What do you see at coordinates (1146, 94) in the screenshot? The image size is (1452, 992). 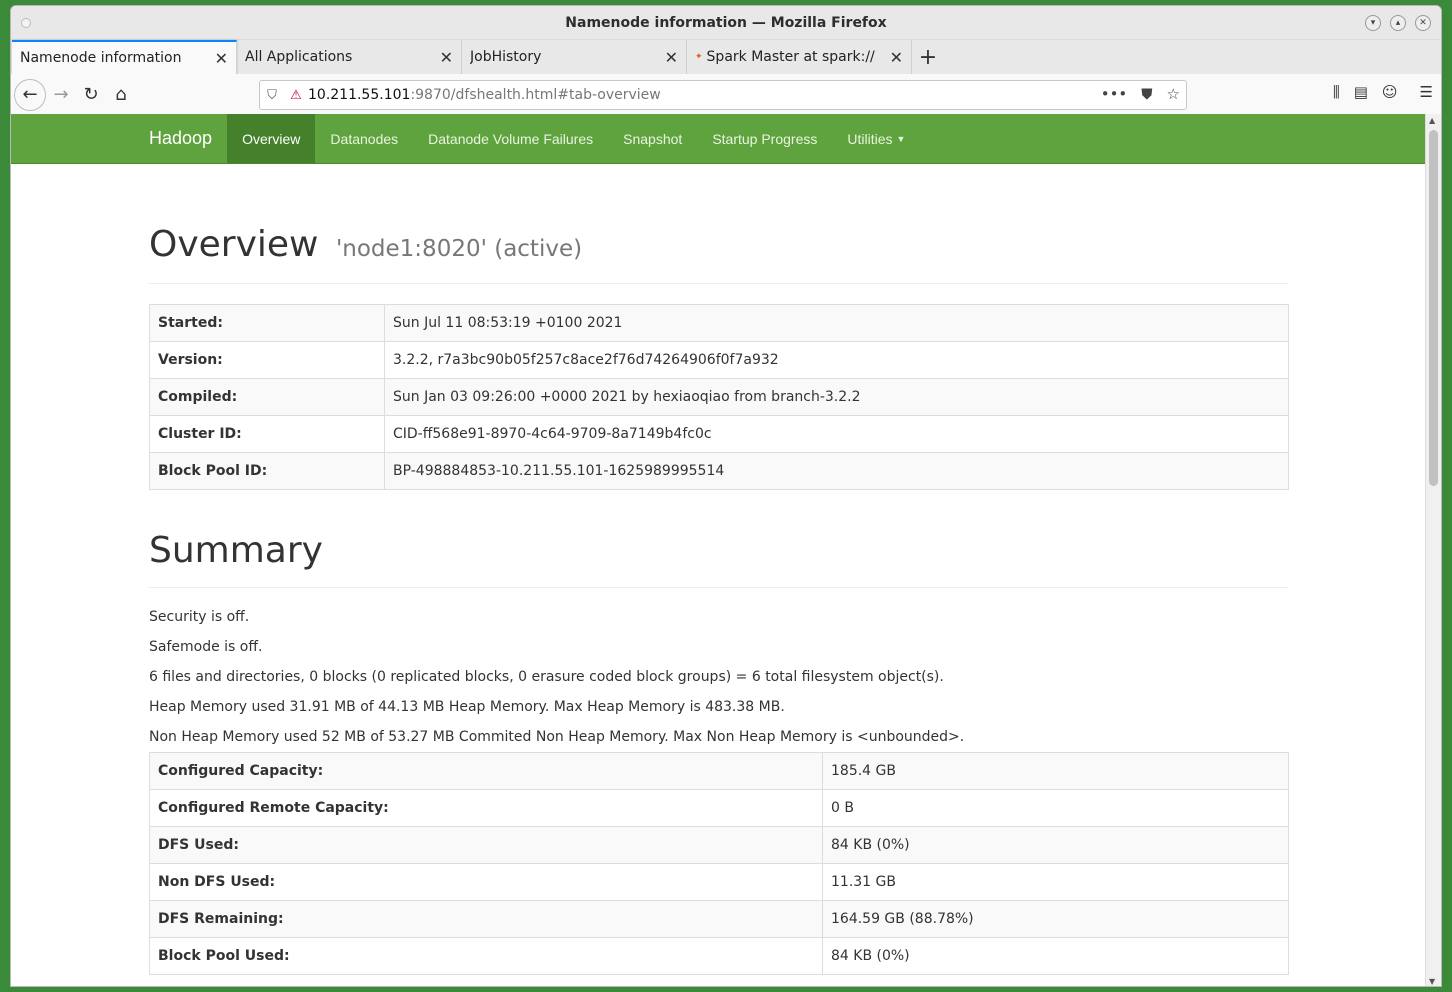 I see `pocket-icon: ⛊` at bounding box center [1146, 94].